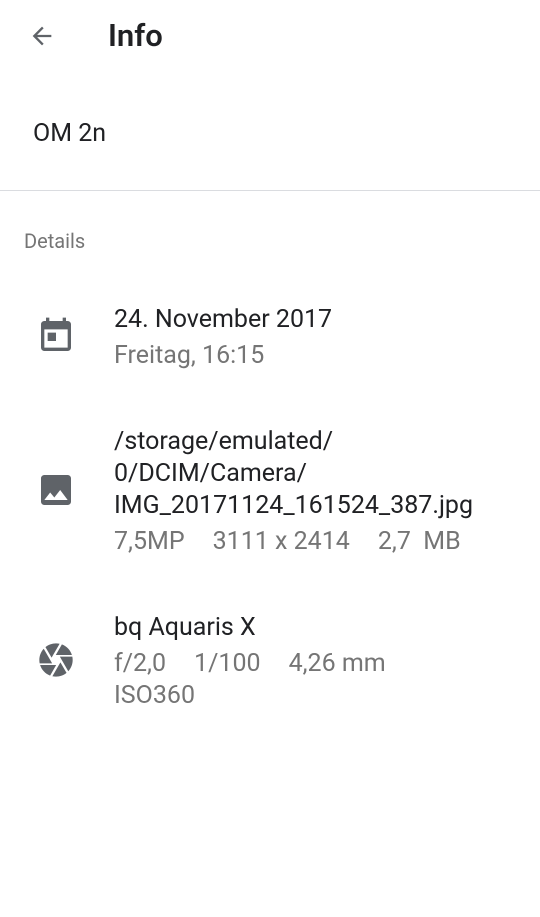 The height and width of the screenshot is (917, 540). I want to click on file-path-line: 0/DCIM/Camera/, so click(210, 473).